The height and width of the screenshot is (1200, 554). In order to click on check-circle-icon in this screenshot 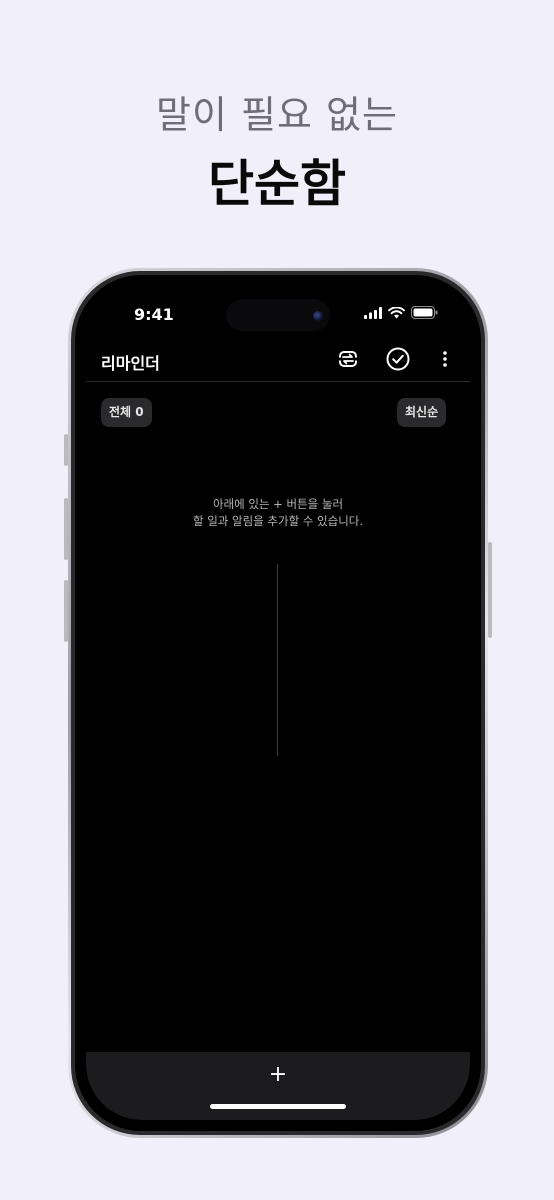, I will do `click(398, 359)`.